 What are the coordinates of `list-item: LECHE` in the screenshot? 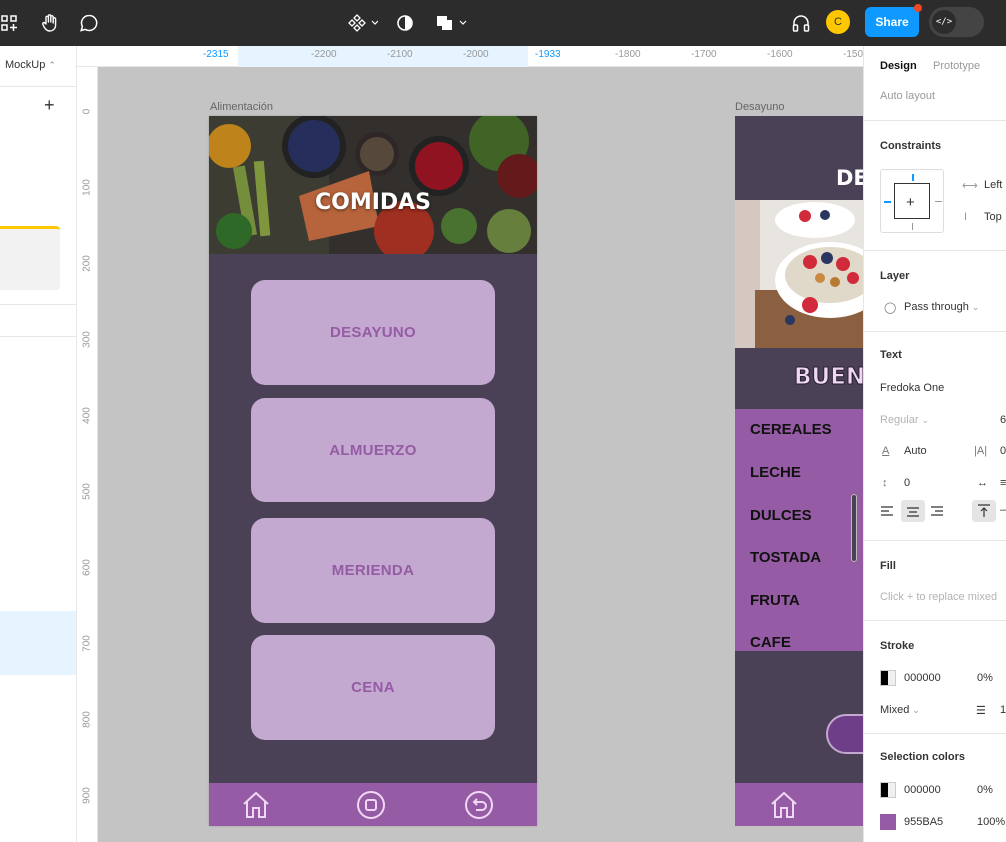 It's located at (775, 472).